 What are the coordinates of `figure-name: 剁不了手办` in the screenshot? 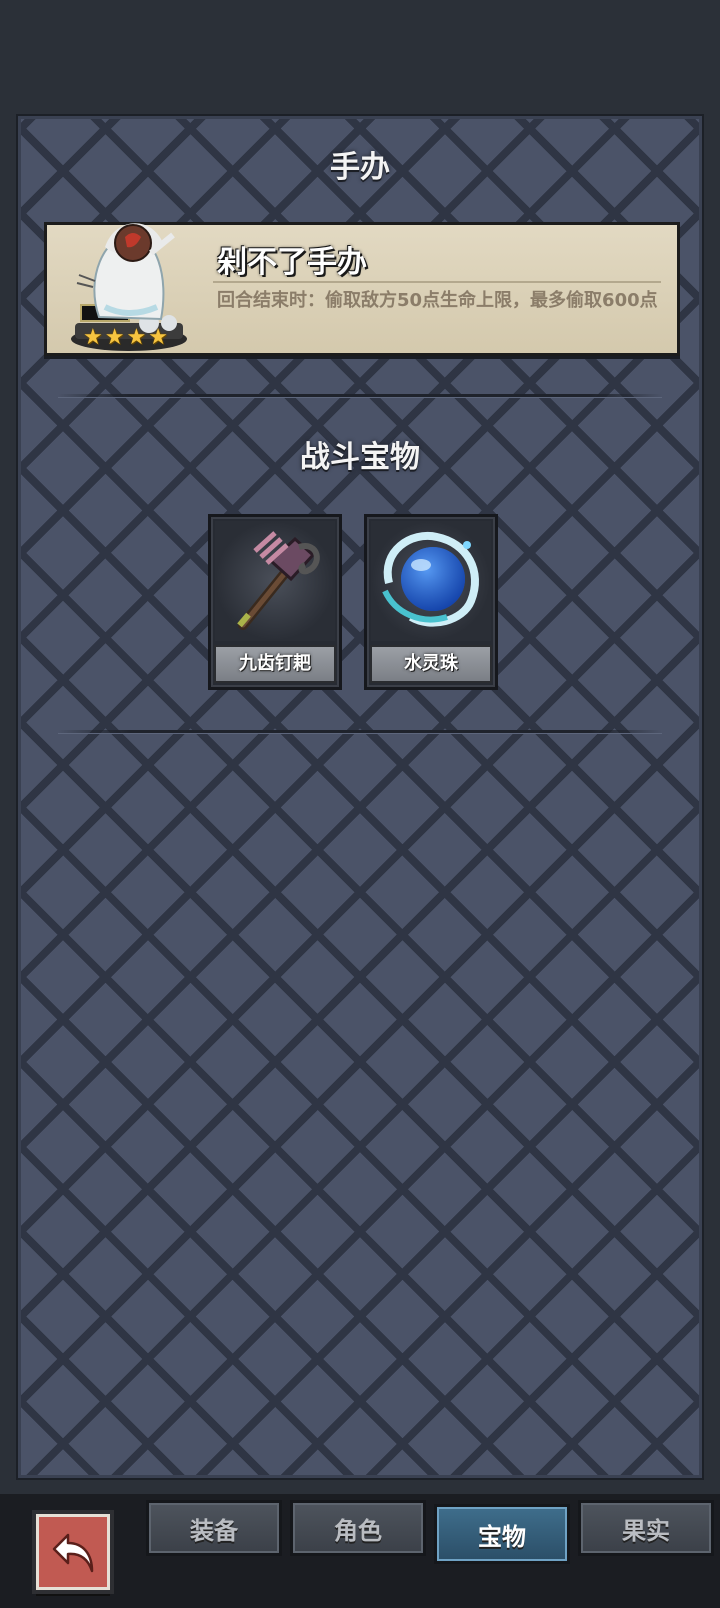 It's located at (292, 262).